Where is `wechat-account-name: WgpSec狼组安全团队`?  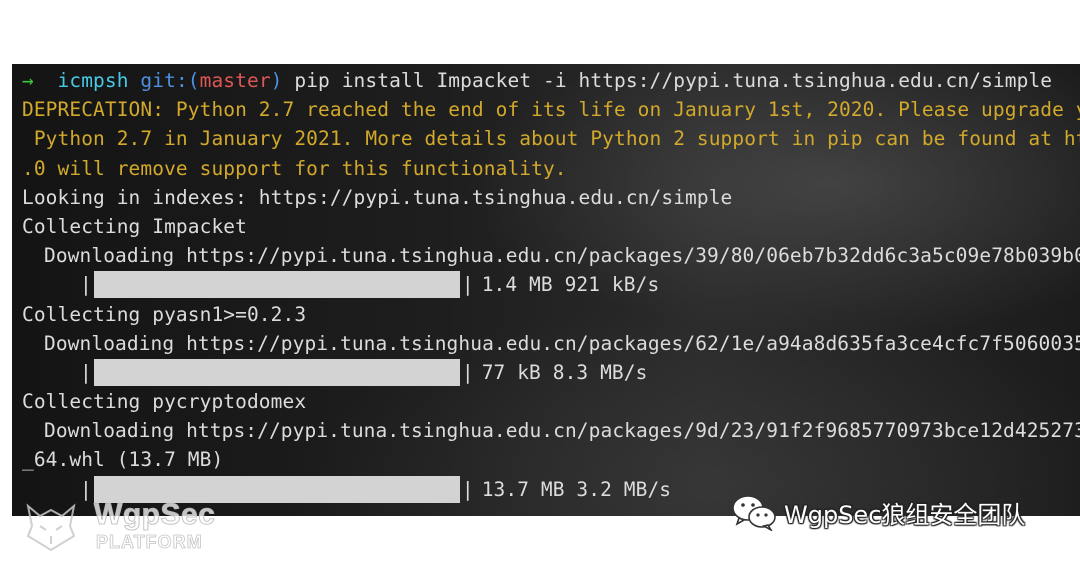
wechat-account-name: WgpSec狼组安全团队 is located at coordinates (905, 514).